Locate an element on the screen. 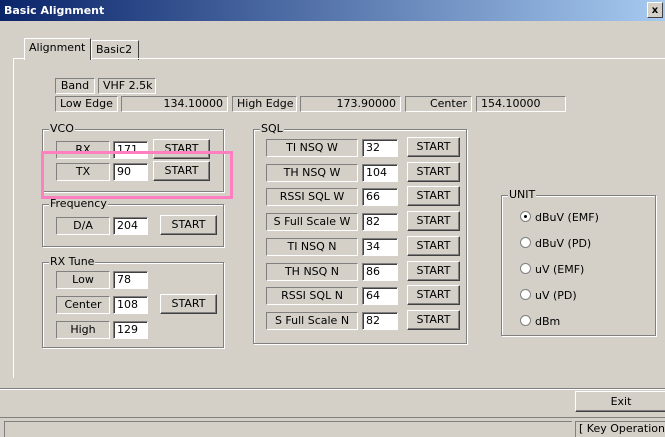 Image resolution: width=665 pixels, height=437 pixels. sql-start-button-s-full-scale-w: START is located at coordinates (433, 221).